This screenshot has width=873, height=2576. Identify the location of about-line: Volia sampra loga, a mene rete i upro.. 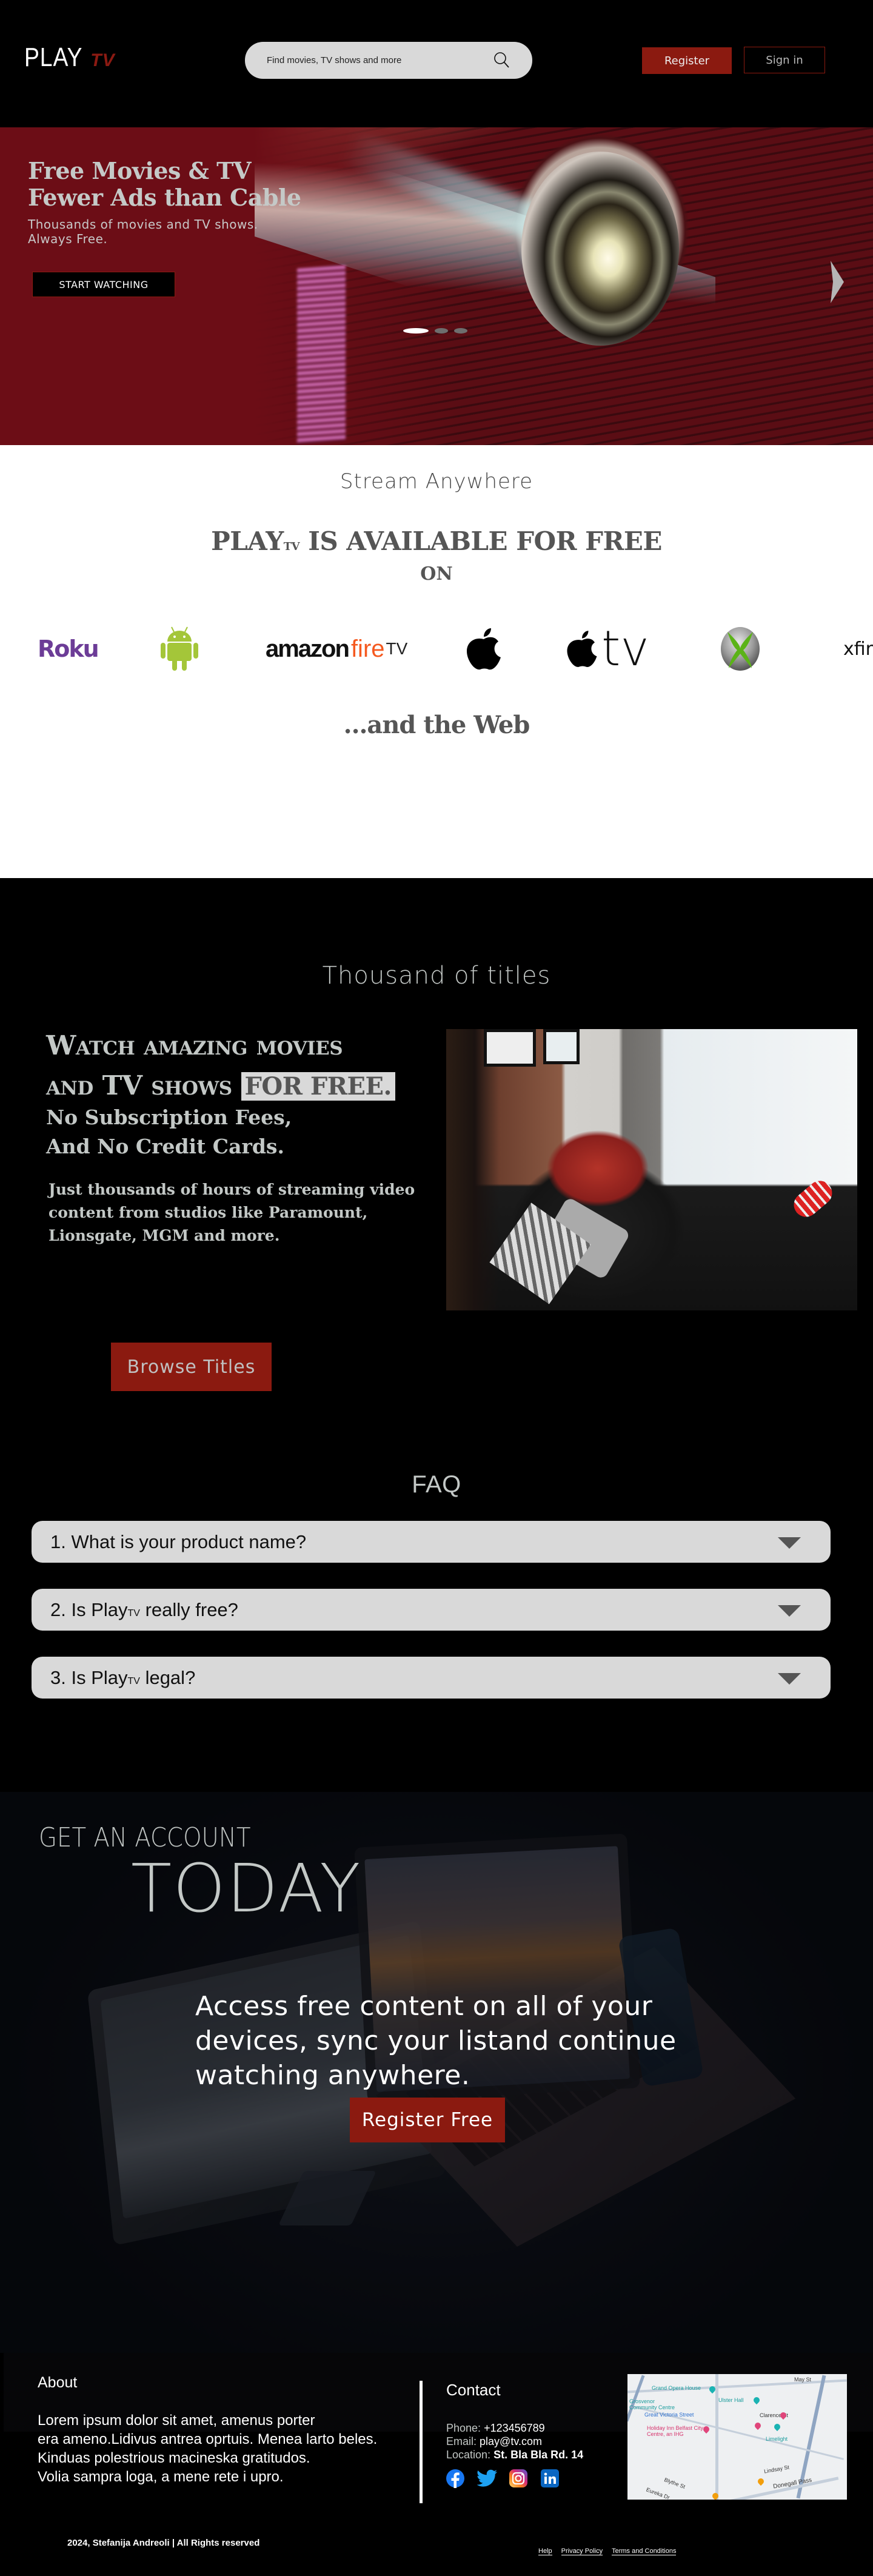
(161, 2477).